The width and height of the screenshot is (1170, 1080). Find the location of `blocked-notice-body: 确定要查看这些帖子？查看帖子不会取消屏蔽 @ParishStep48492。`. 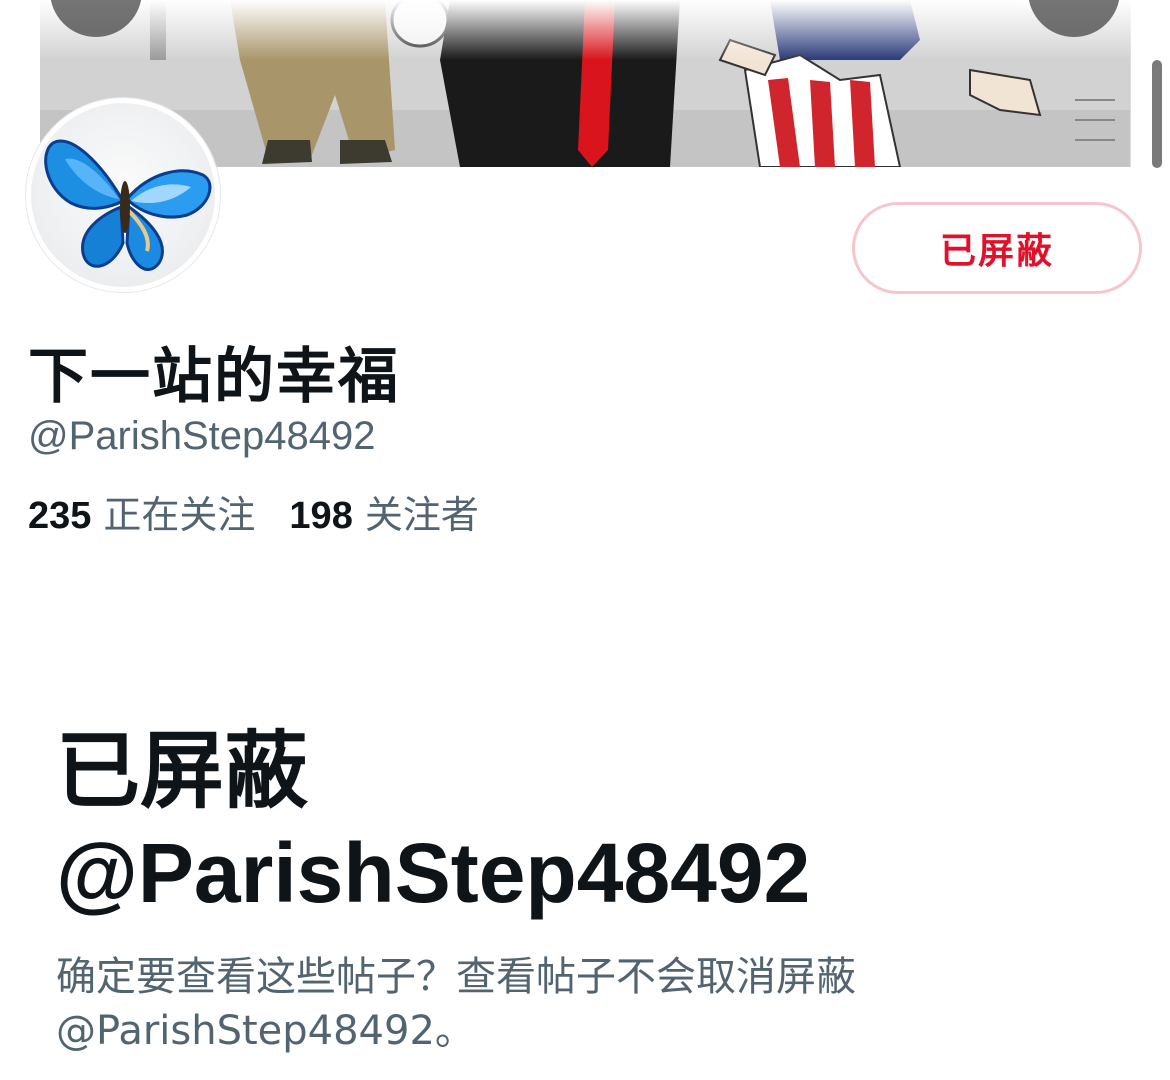

blocked-notice-body: 确定要查看这些帖子？查看帖子不会取消屏蔽 @ParishStep48492。 is located at coordinates (596, 1004).